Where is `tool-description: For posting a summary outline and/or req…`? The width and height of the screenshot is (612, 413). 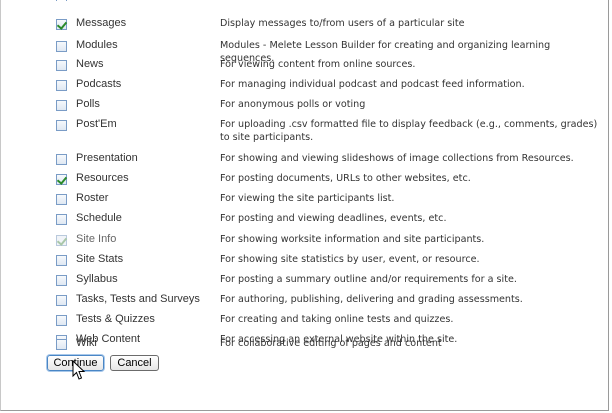 tool-description: For posting a summary outline and/or req… is located at coordinates (368, 279).